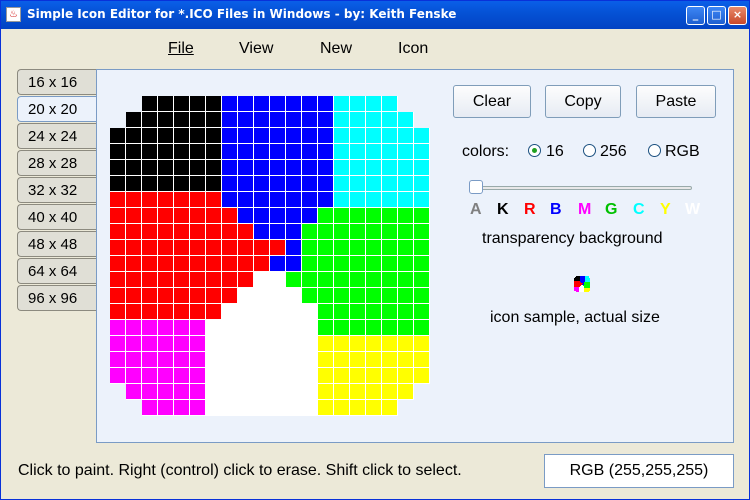 Image resolution: width=750 pixels, height=500 pixels. Describe the element at coordinates (581, 188) in the screenshot. I see `transparency-slider-track` at that location.